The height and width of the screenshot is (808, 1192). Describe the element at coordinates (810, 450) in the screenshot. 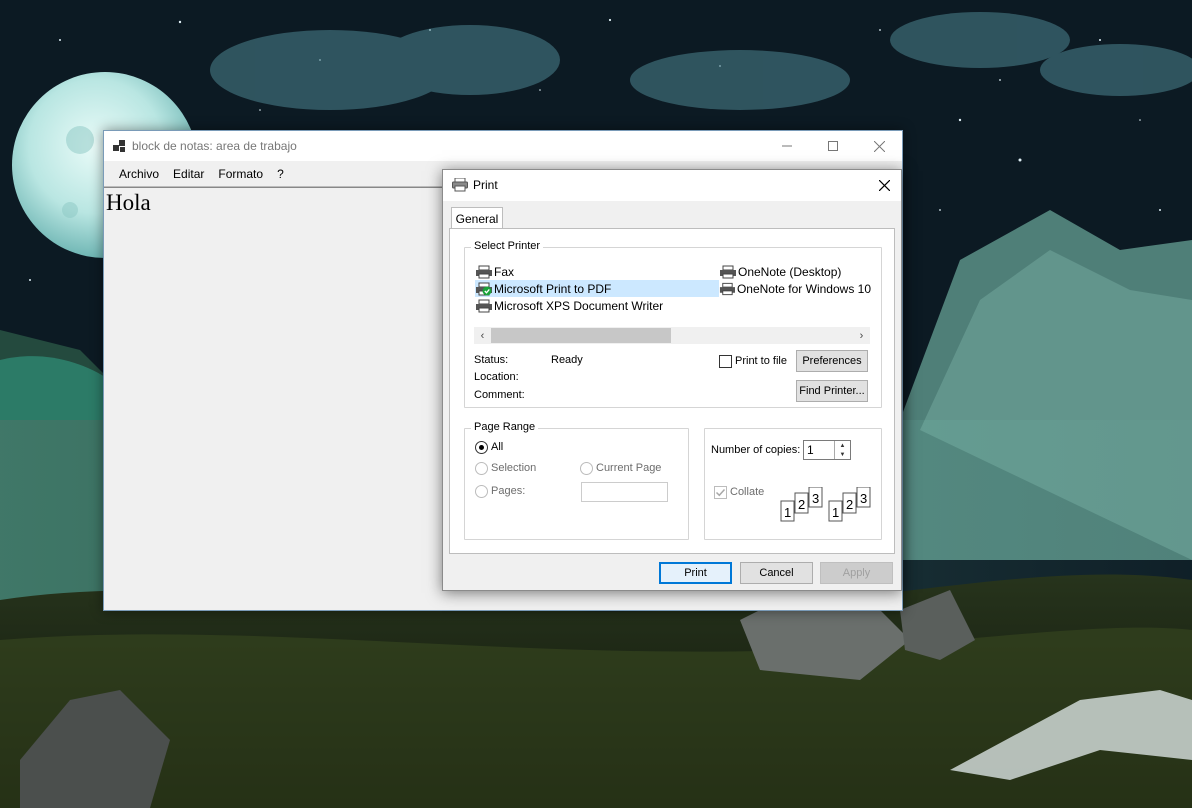

I see `copies-value: 1` at that location.